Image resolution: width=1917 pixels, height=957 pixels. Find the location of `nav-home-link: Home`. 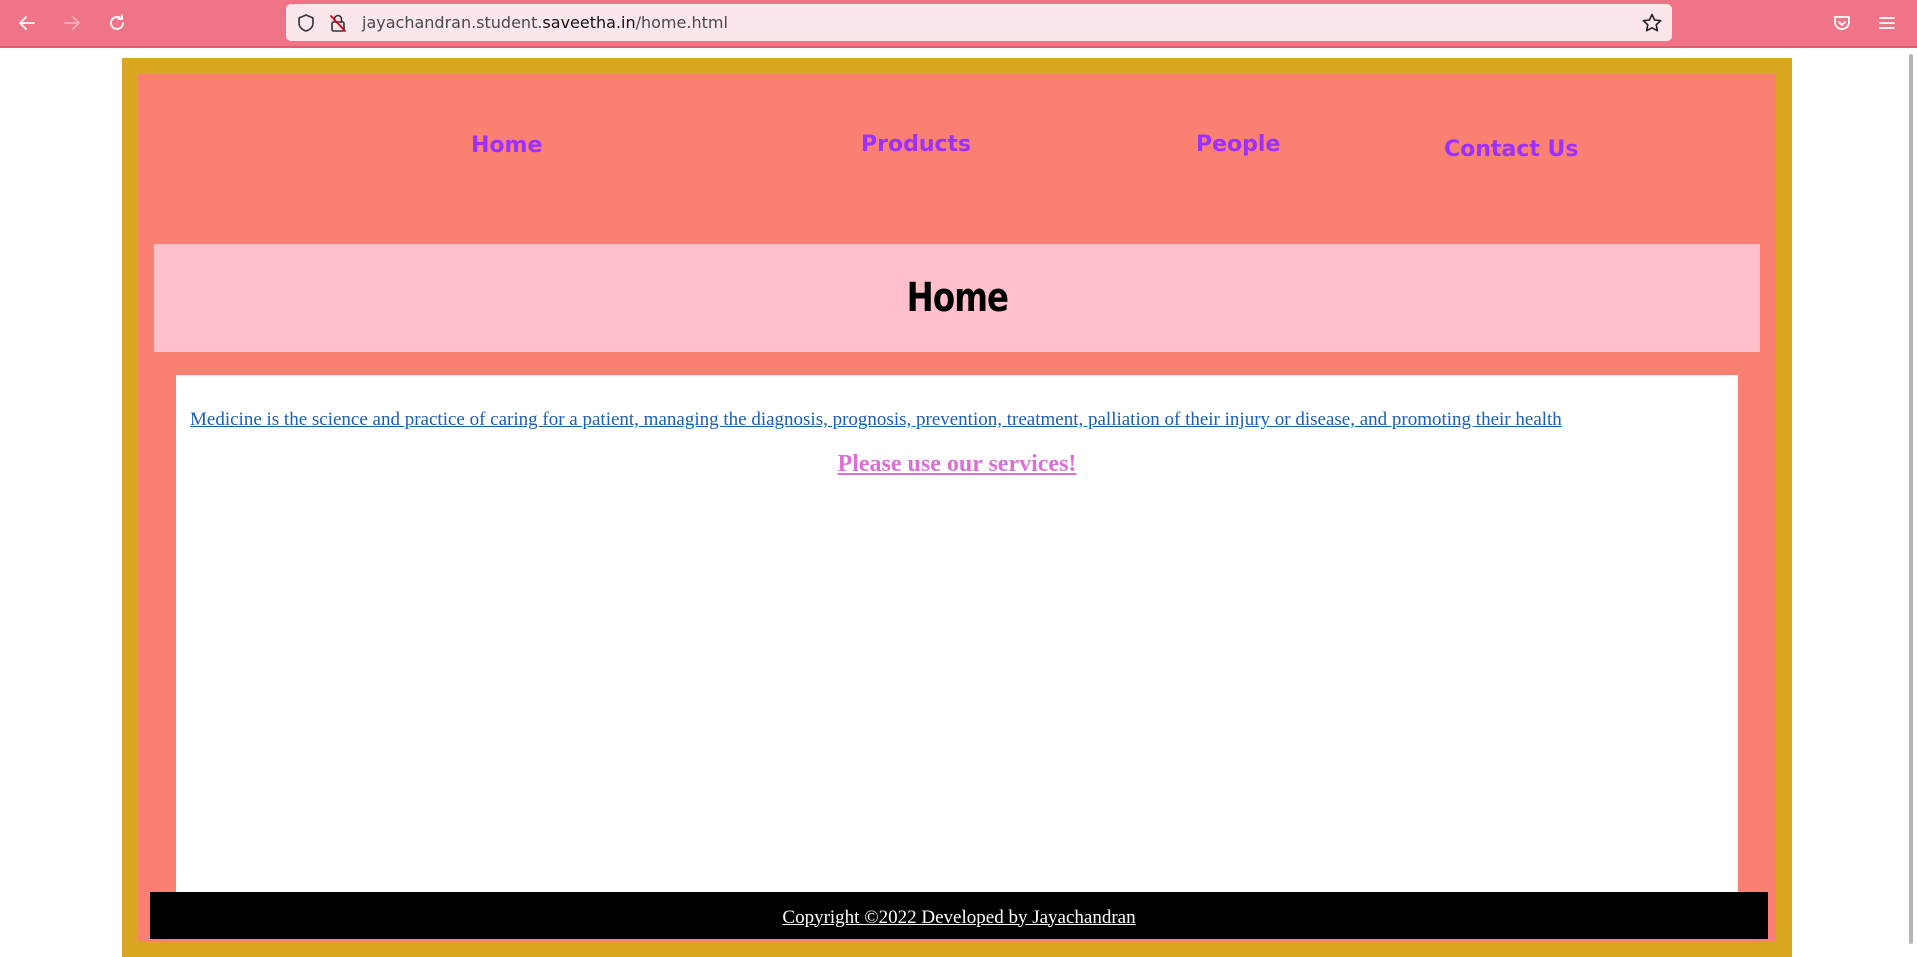

nav-home-link: Home is located at coordinates (506, 145).